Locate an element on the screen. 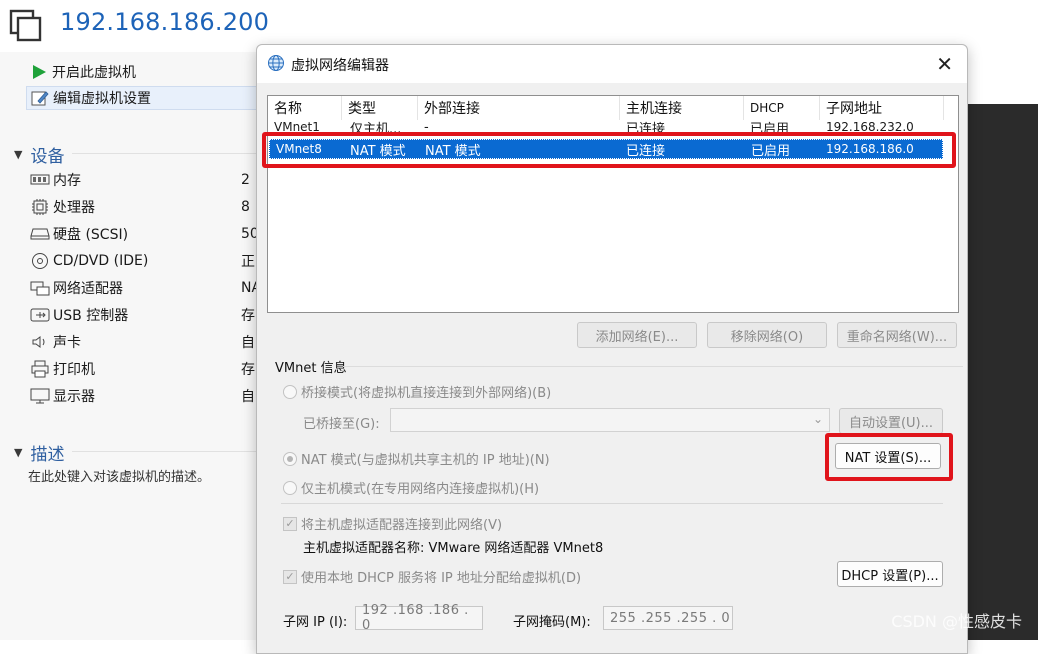 This screenshot has height=654, width=1038. sound-card-icon is located at coordinates (40, 342).